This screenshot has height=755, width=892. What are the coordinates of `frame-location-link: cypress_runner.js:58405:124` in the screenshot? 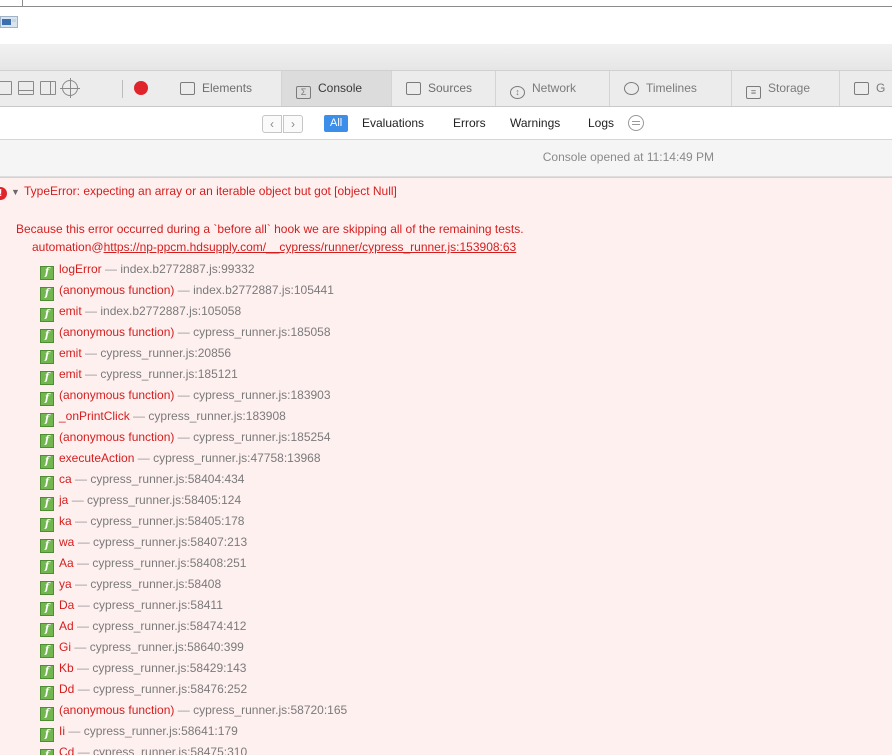 It's located at (164, 500).